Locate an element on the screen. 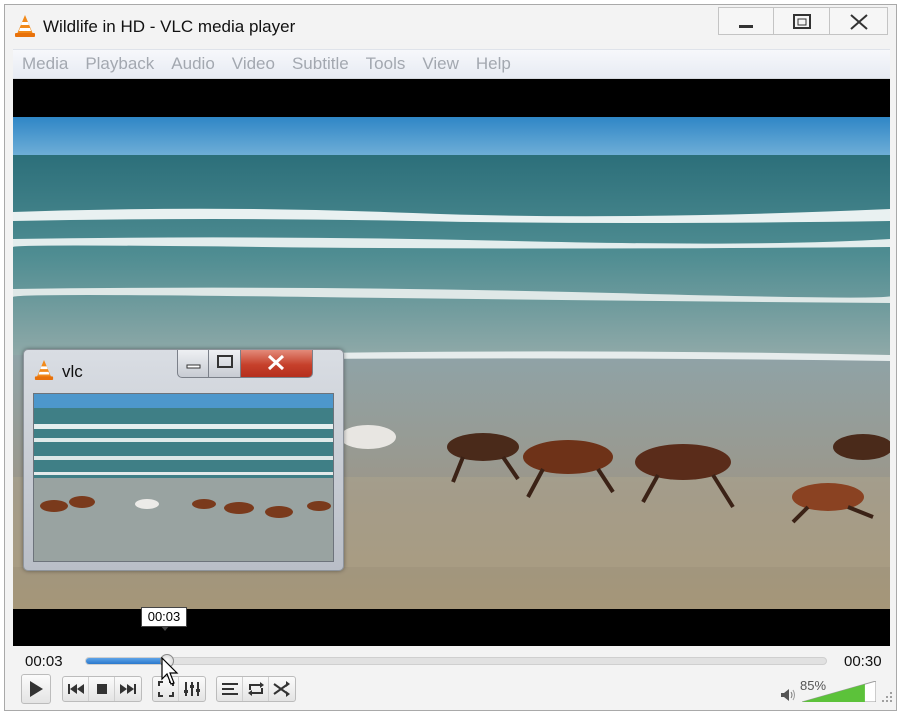  extended-settings-button is located at coordinates (192, 689).